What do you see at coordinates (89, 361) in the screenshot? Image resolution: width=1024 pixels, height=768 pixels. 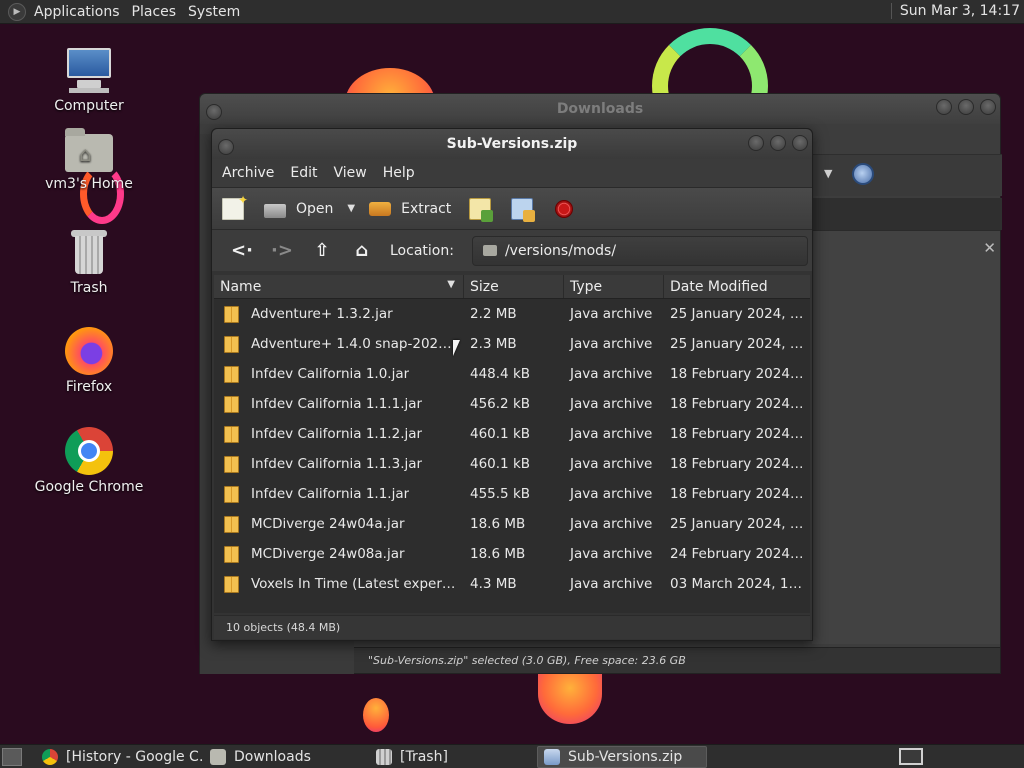 I see `desktop-icon-firefox: Firefox` at bounding box center [89, 361].